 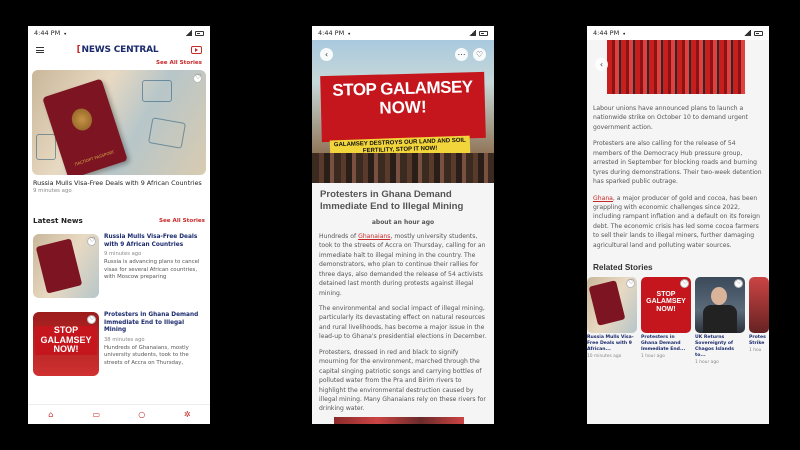 What do you see at coordinates (58, 221) in the screenshot?
I see `latest-news-heading: Latest News` at bounding box center [58, 221].